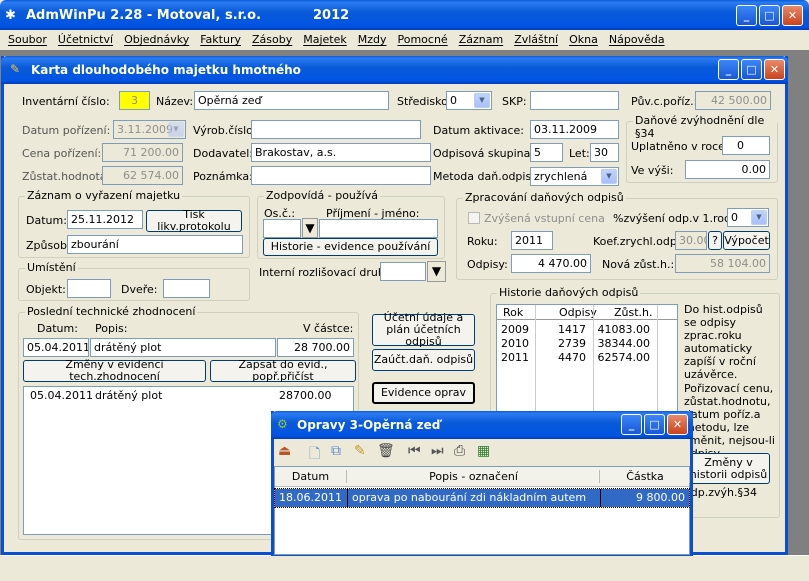  Describe the element at coordinates (282, 228) in the screenshot. I see `osc-field` at that location.